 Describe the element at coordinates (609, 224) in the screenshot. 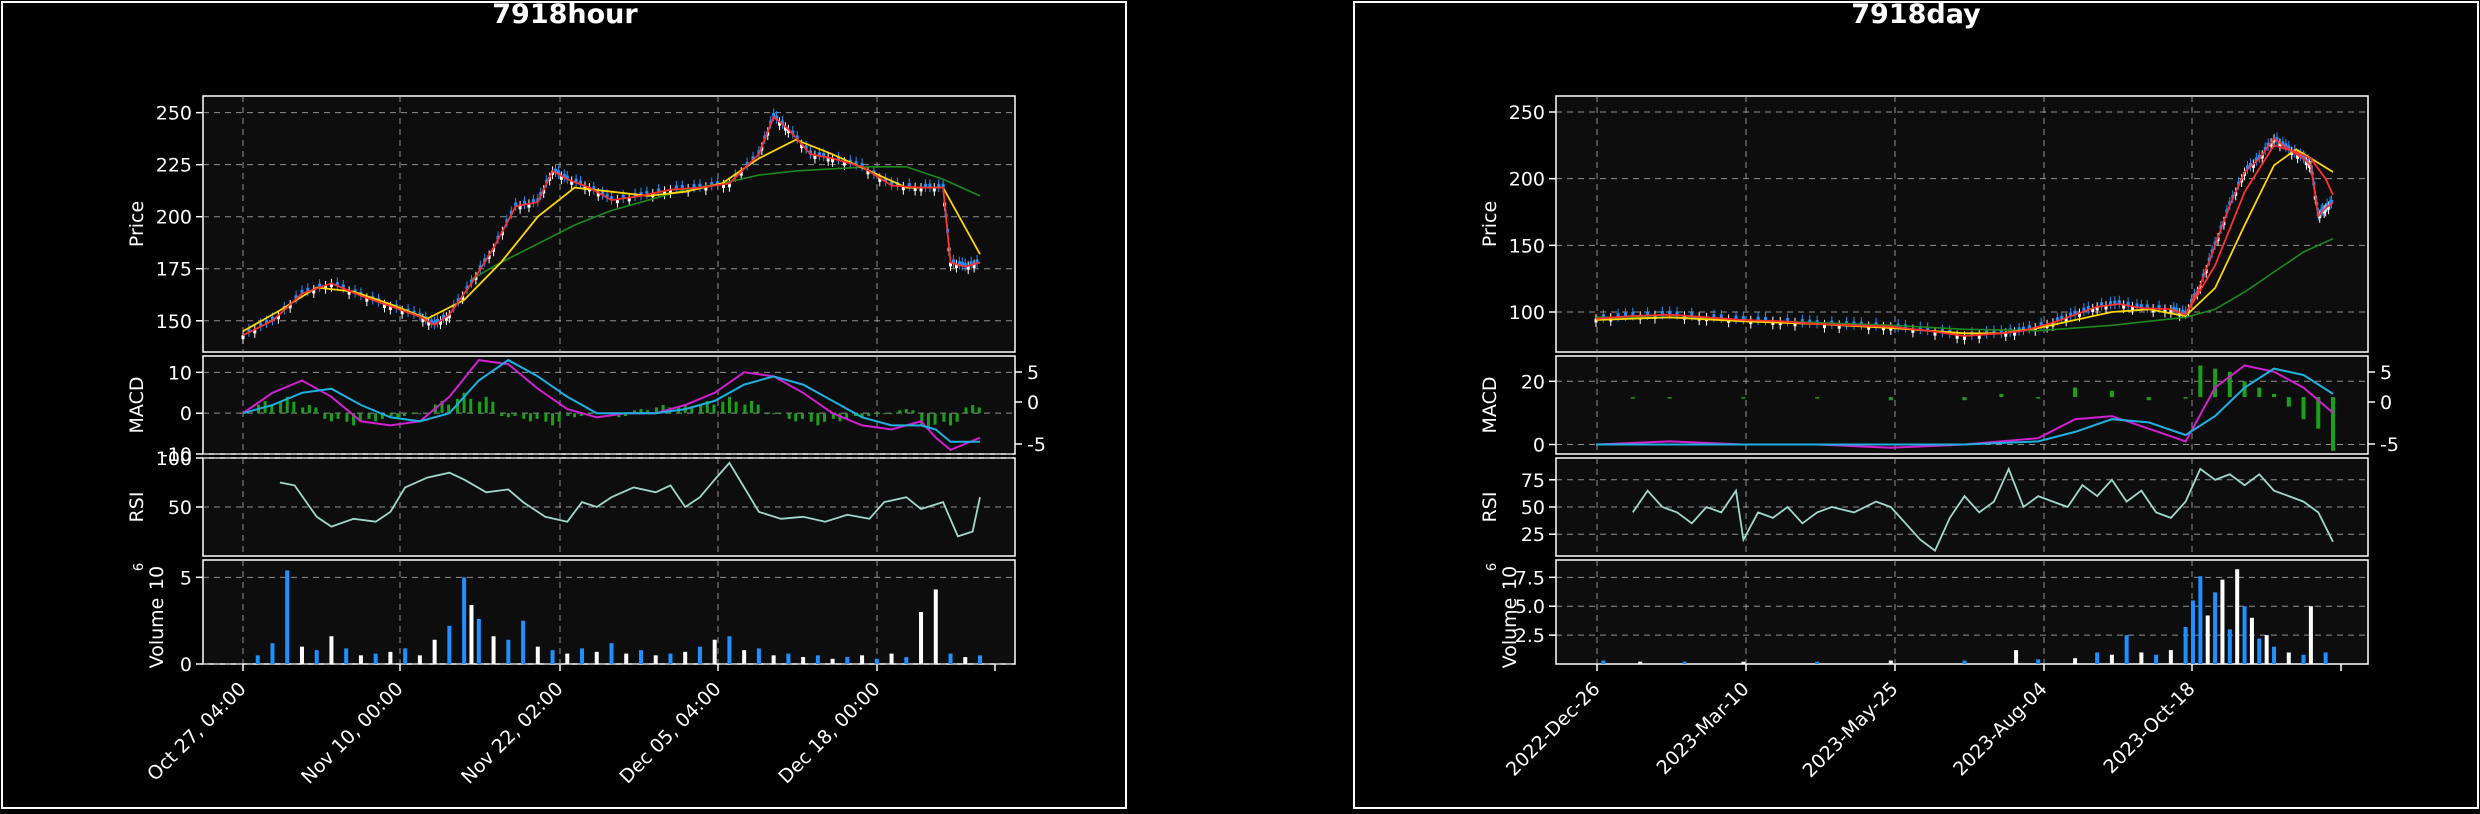

I see `price-panel` at that location.